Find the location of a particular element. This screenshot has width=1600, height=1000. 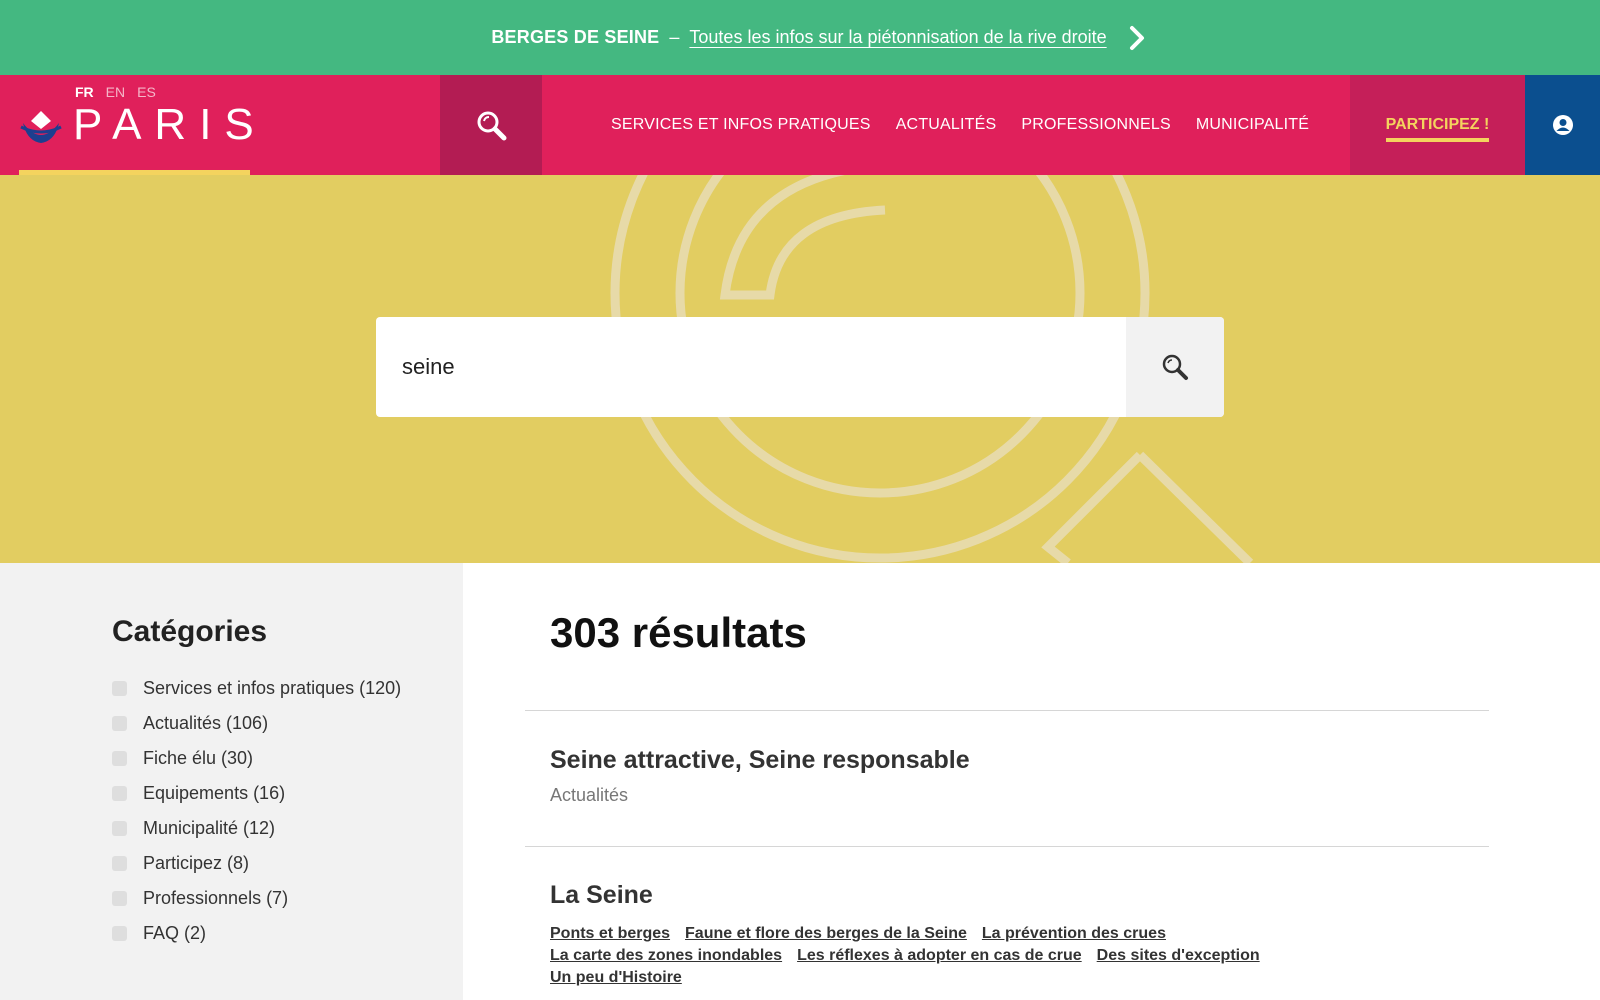

category-item: Participez (8) is located at coordinates (256, 863).